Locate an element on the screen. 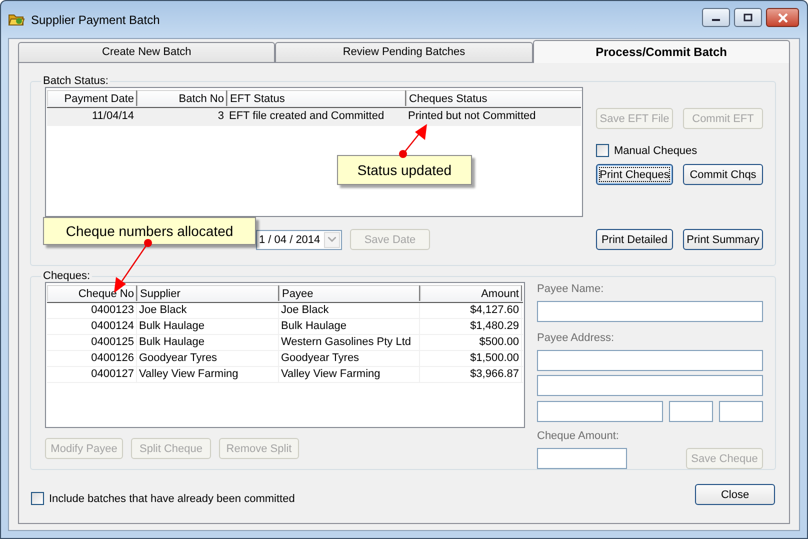  checkbox-label: Include batches that have already been committed is located at coordinates (172, 498).